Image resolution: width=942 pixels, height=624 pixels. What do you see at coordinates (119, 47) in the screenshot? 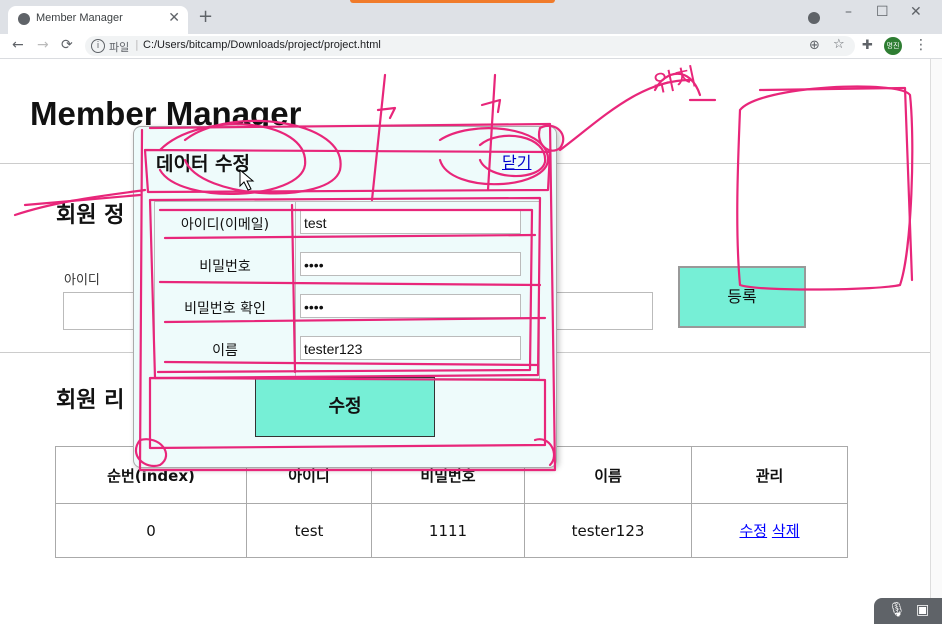
I see `address-prefix: 파일` at bounding box center [119, 47].